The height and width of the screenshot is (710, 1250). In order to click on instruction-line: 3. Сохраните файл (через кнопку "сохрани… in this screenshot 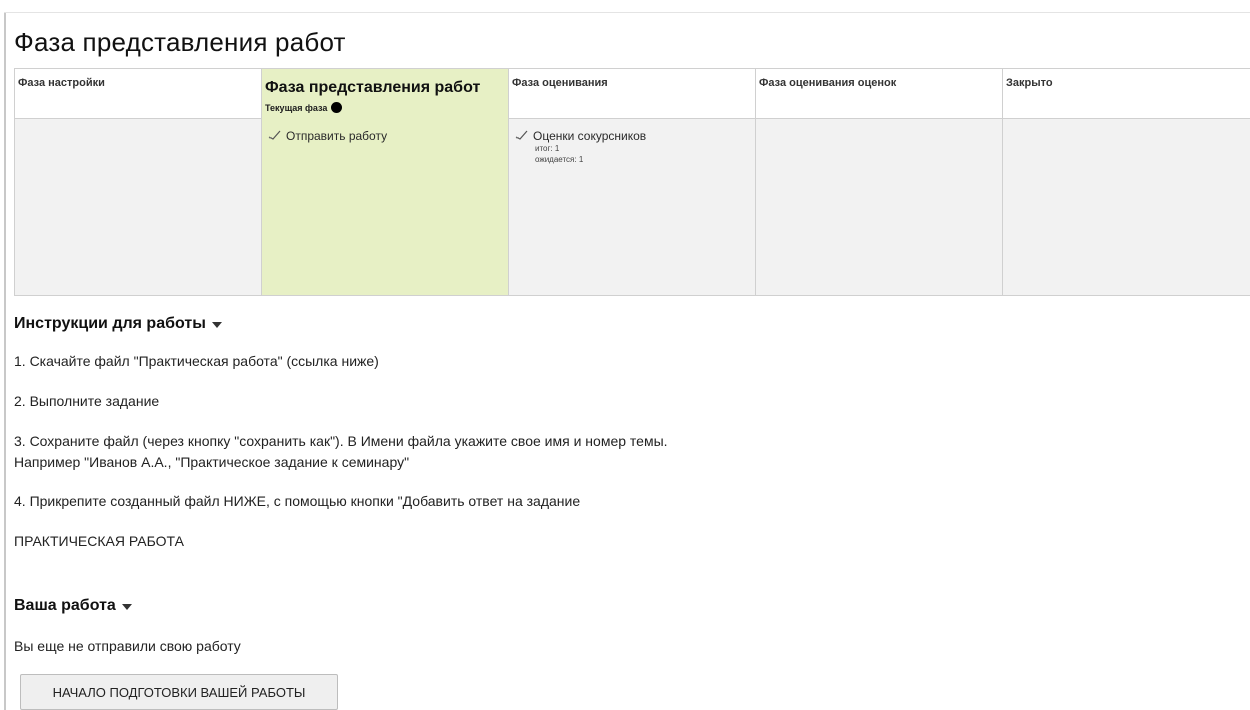, I will do `click(341, 441)`.